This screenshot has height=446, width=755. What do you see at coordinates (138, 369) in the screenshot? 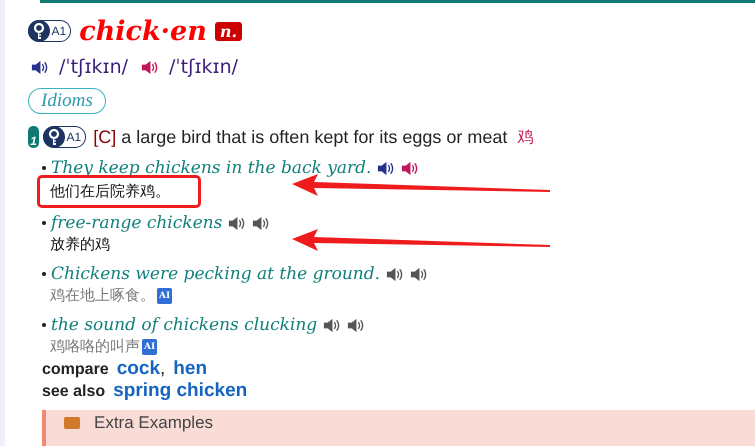
I see `xref-link: cock` at bounding box center [138, 369].